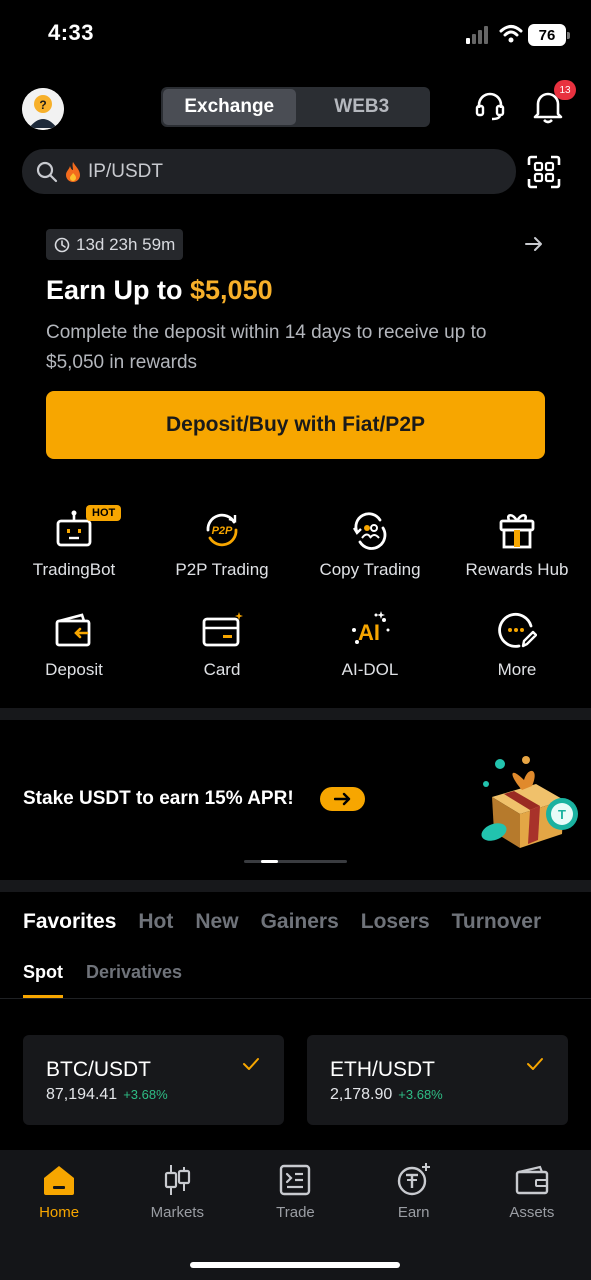 This screenshot has width=591, height=1280. I want to click on quick-action-more: More, so click(517, 644).